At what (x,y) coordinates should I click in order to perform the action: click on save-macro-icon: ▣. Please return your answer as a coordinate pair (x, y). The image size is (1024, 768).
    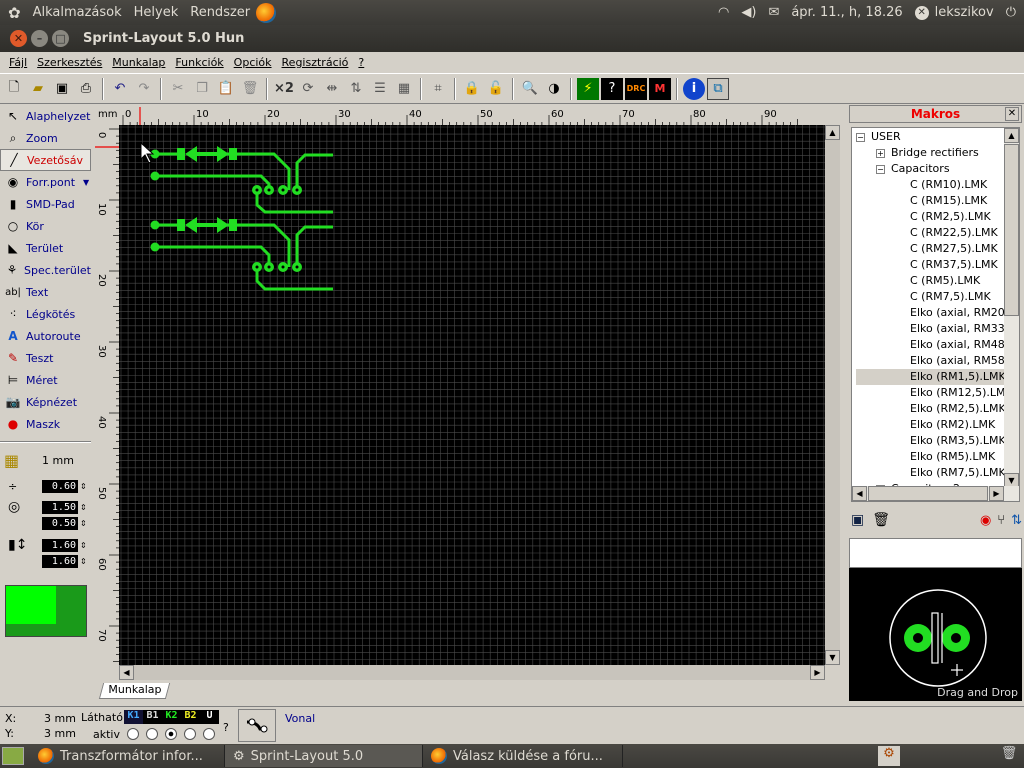
    Looking at the image, I should click on (857, 520).